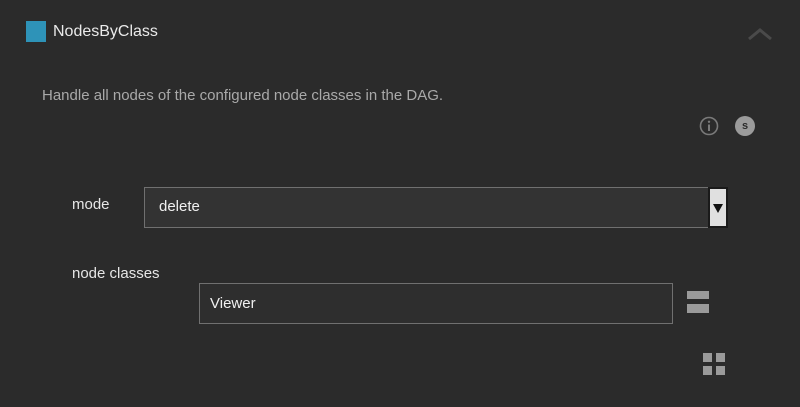 The image size is (800, 407). I want to click on color-swatch, so click(36, 31).